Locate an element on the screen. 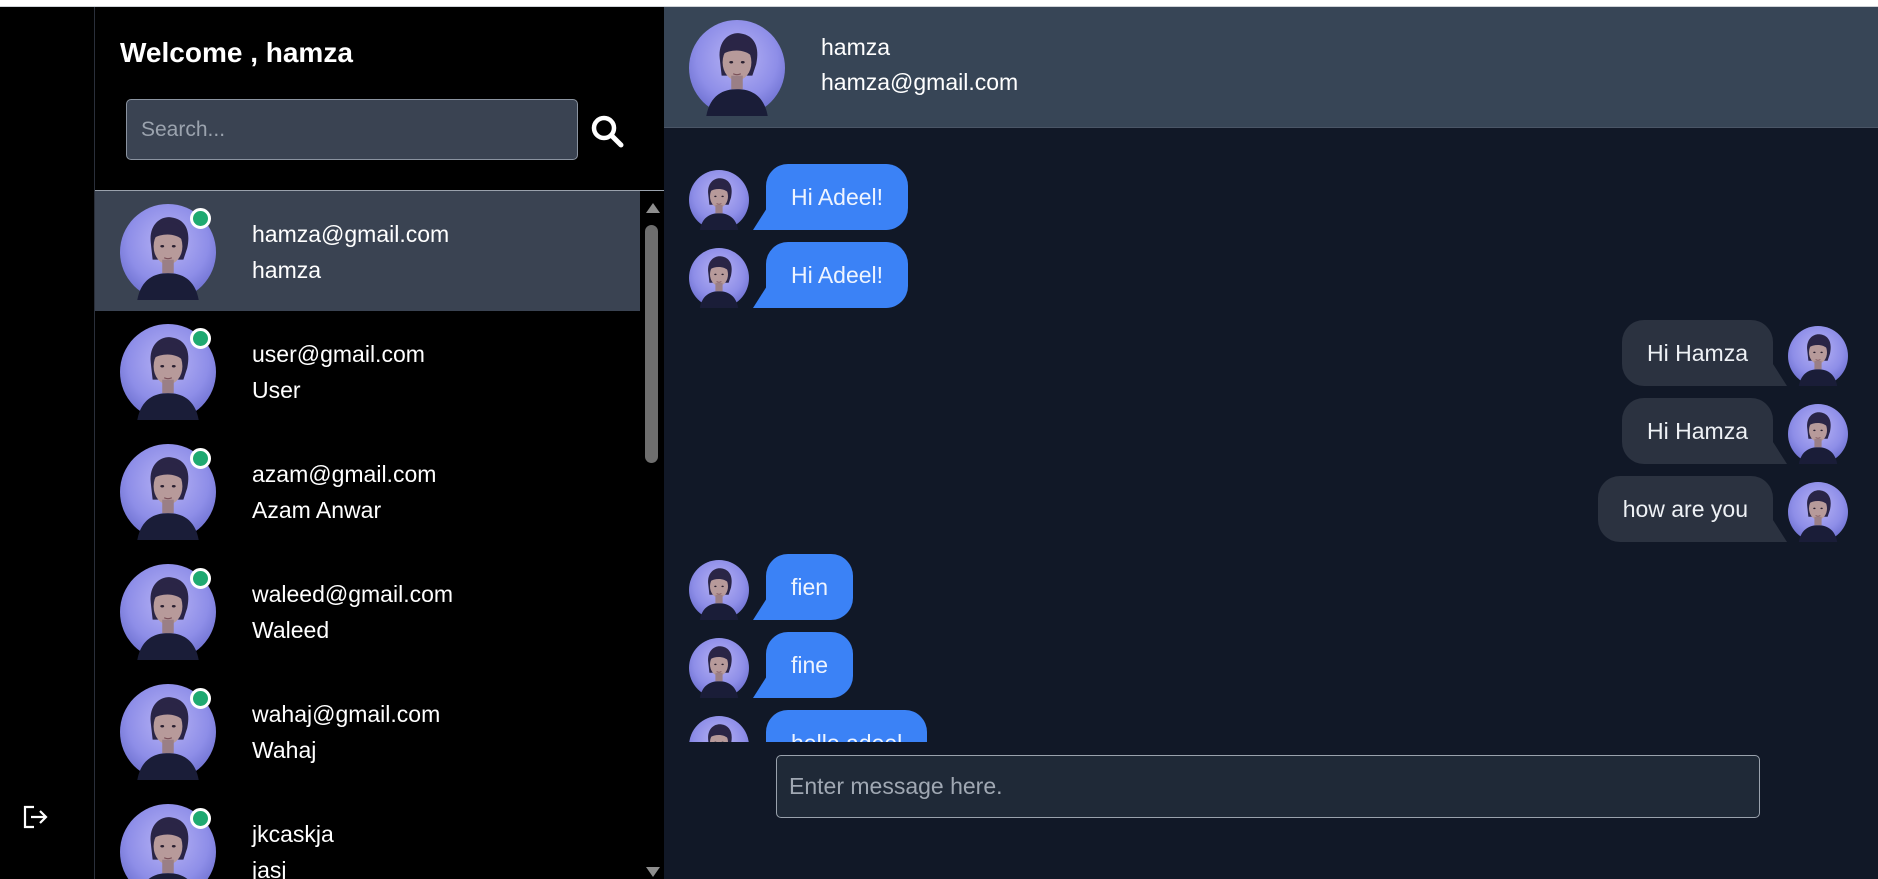 Image resolution: width=1878 pixels, height=879 pixels. contact-email: hamza@gmail.com is located at coordinates (351, 234).